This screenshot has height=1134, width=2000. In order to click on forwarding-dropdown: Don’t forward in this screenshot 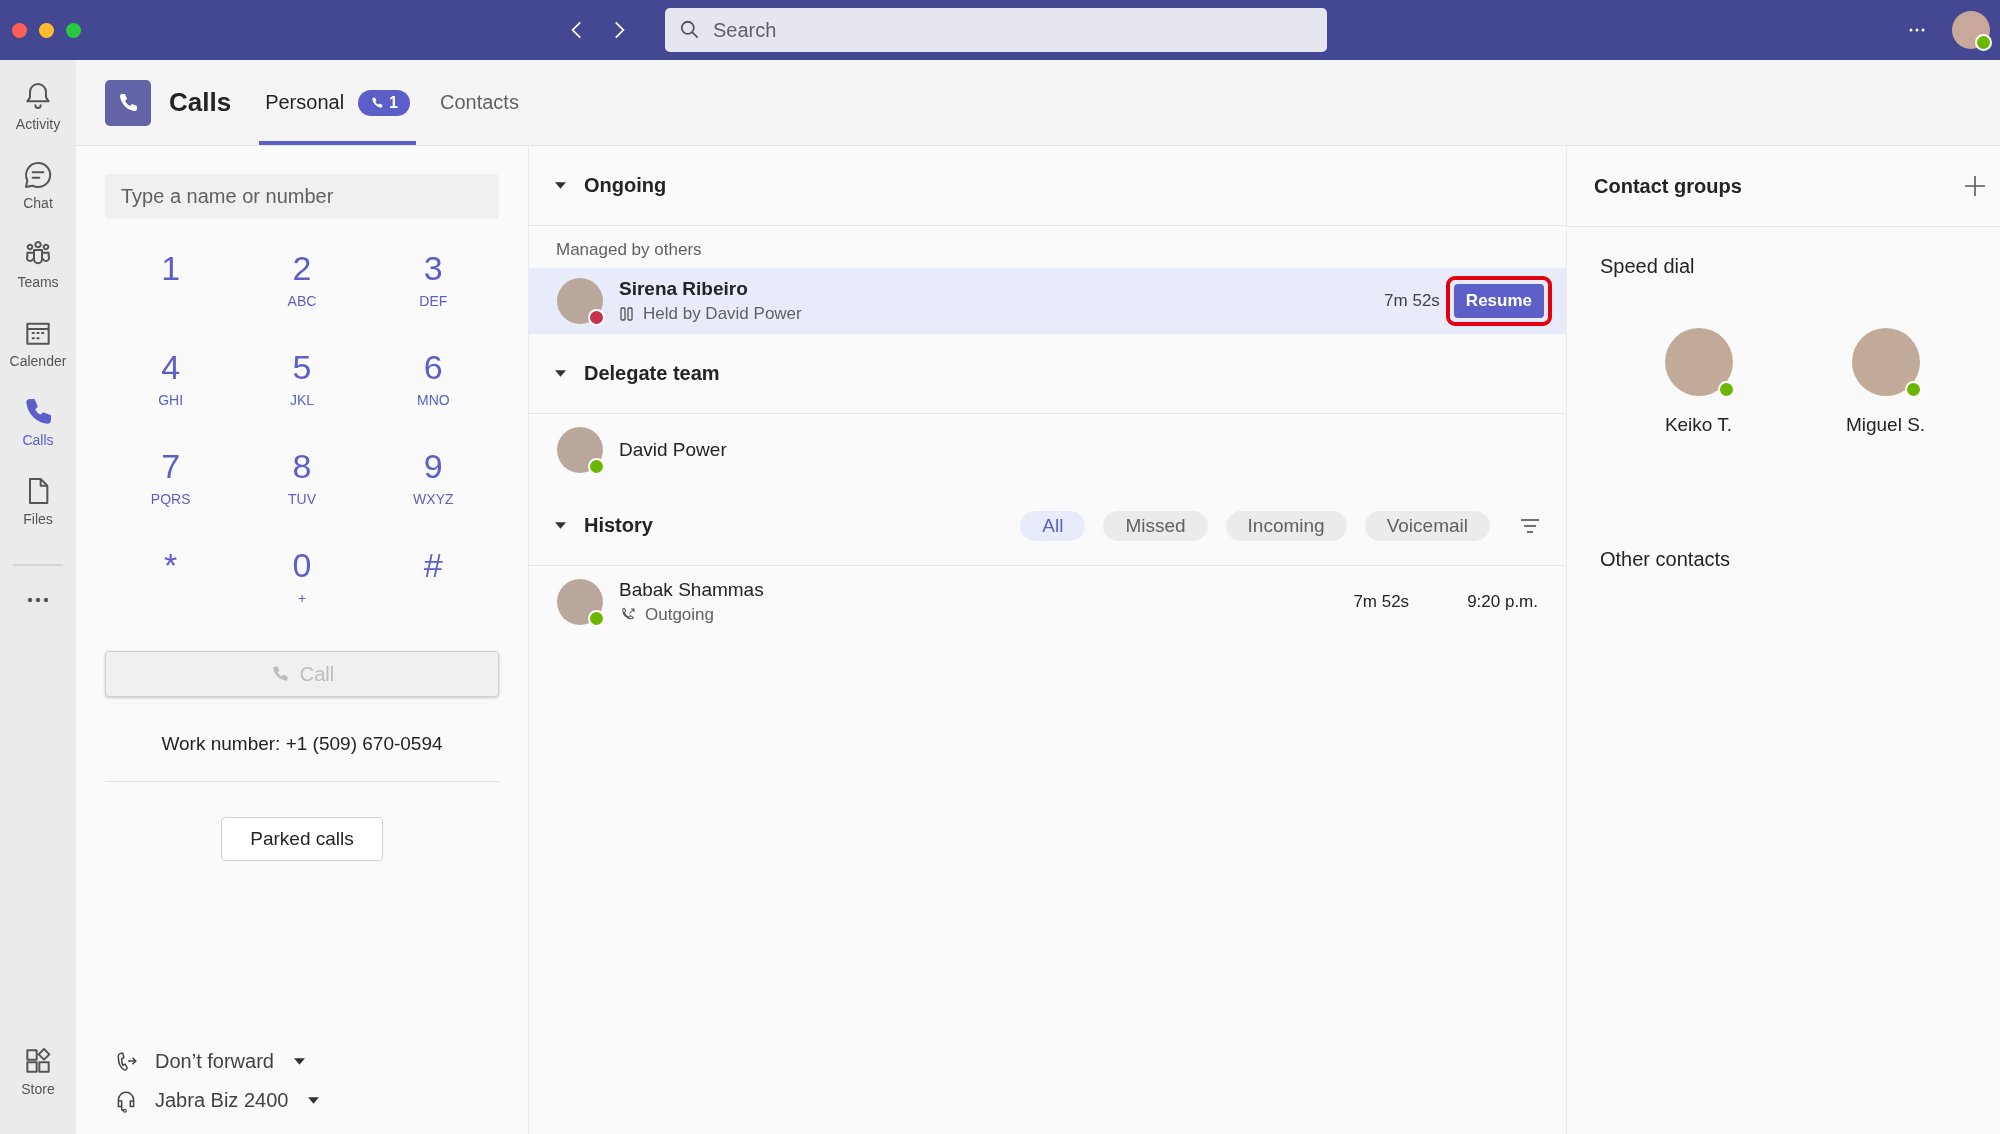, I will do `click(230, 1061)`.